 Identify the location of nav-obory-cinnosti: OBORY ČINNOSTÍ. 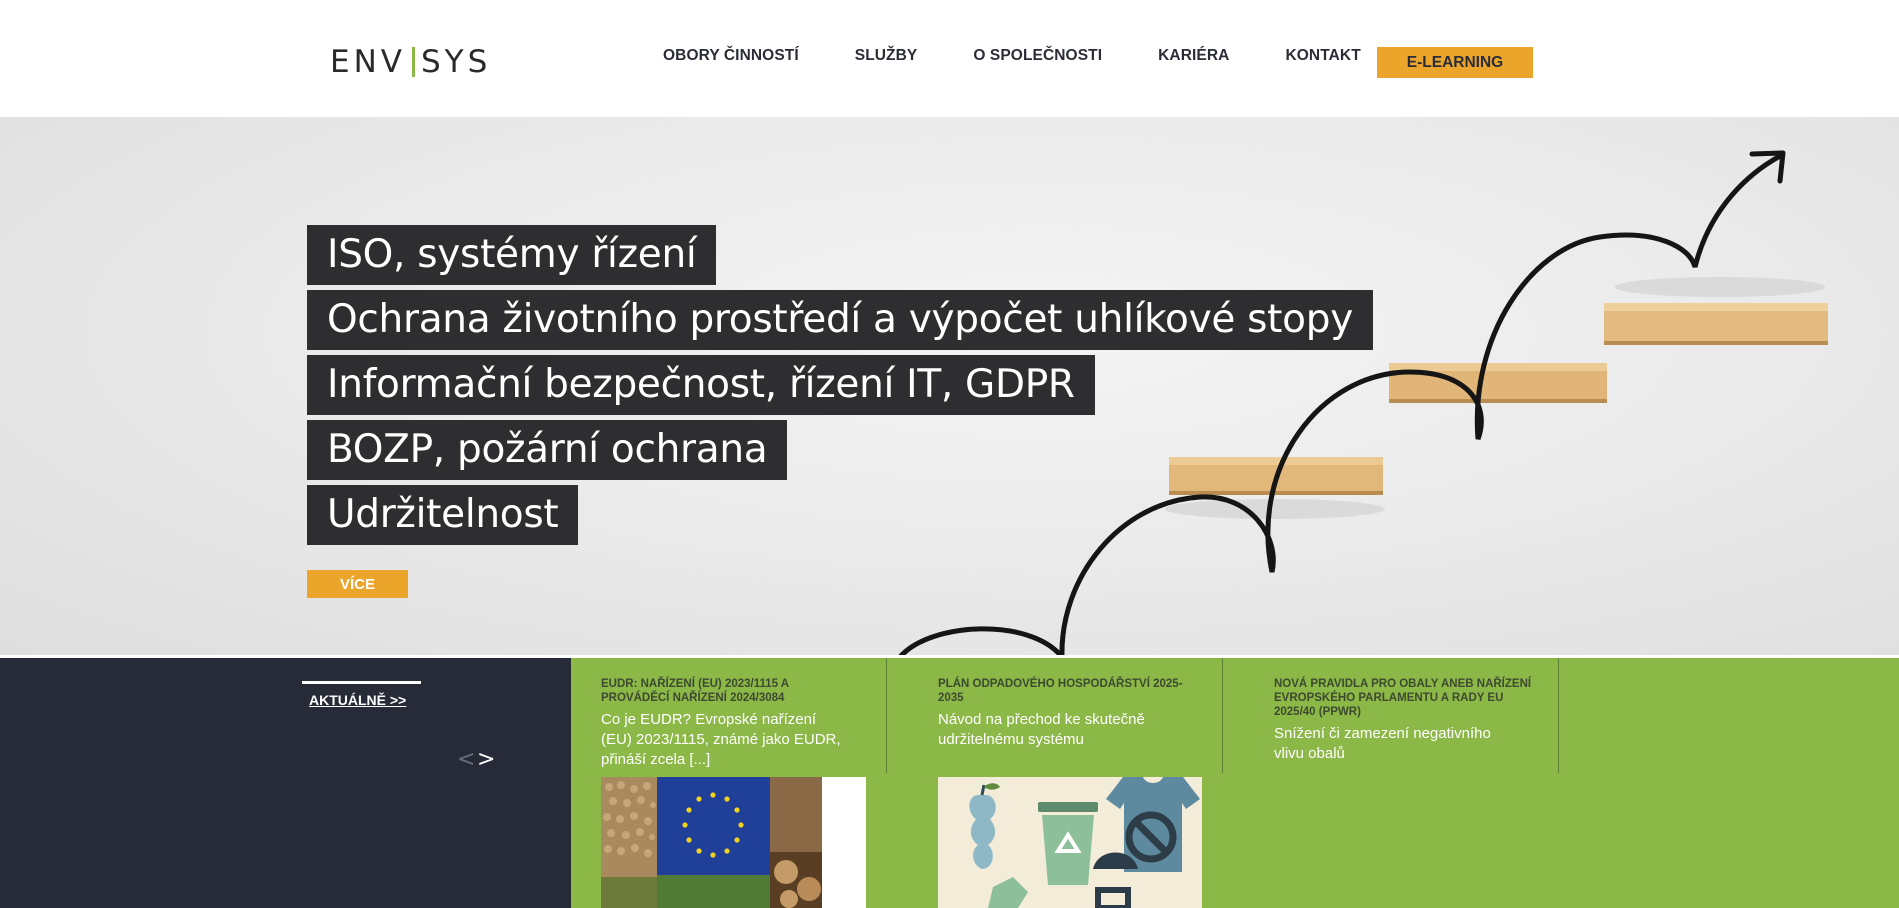
(731, 56).